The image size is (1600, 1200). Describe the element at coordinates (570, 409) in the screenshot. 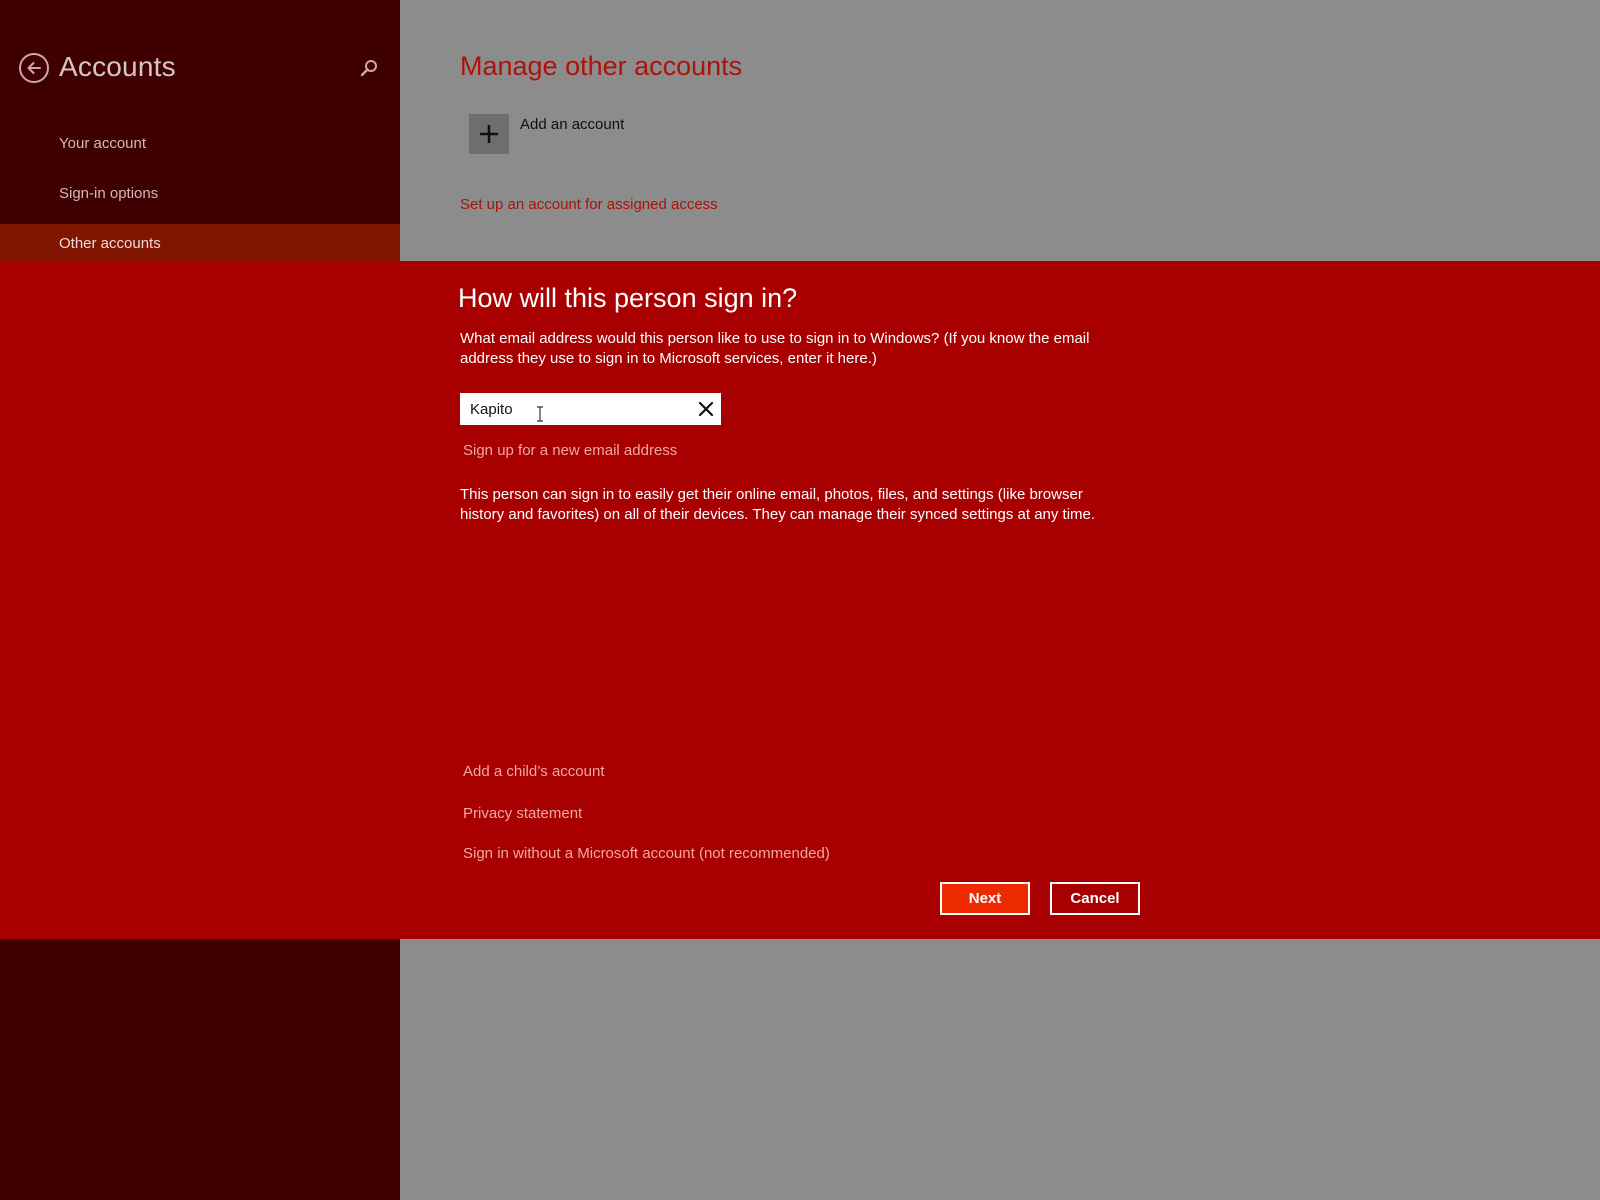

I see `email-field` at that location.